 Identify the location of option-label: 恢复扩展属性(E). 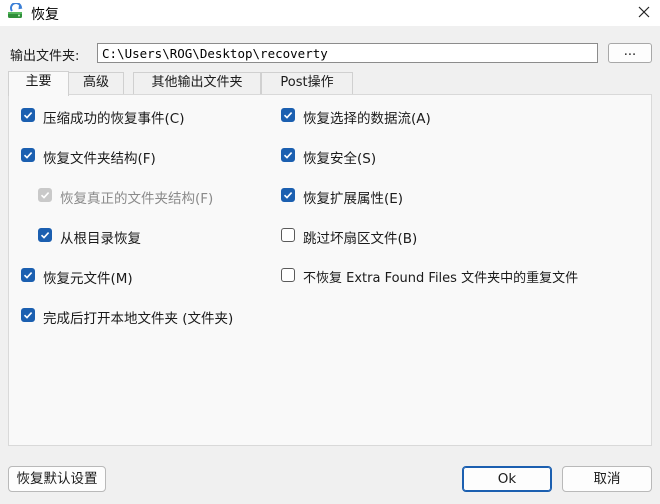
(353, 199).